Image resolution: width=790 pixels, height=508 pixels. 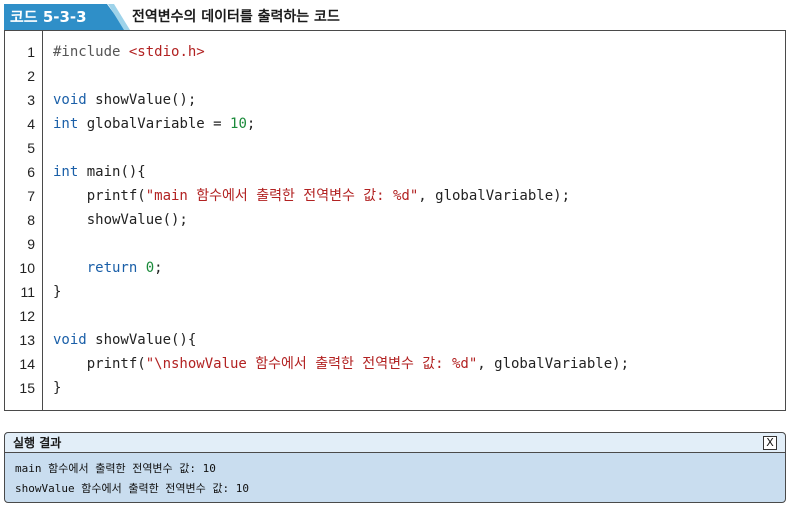 What do you see at coordinates (31, 52) in the screenshot?
I see `line-number: 1` at bounding box center [31, 52].